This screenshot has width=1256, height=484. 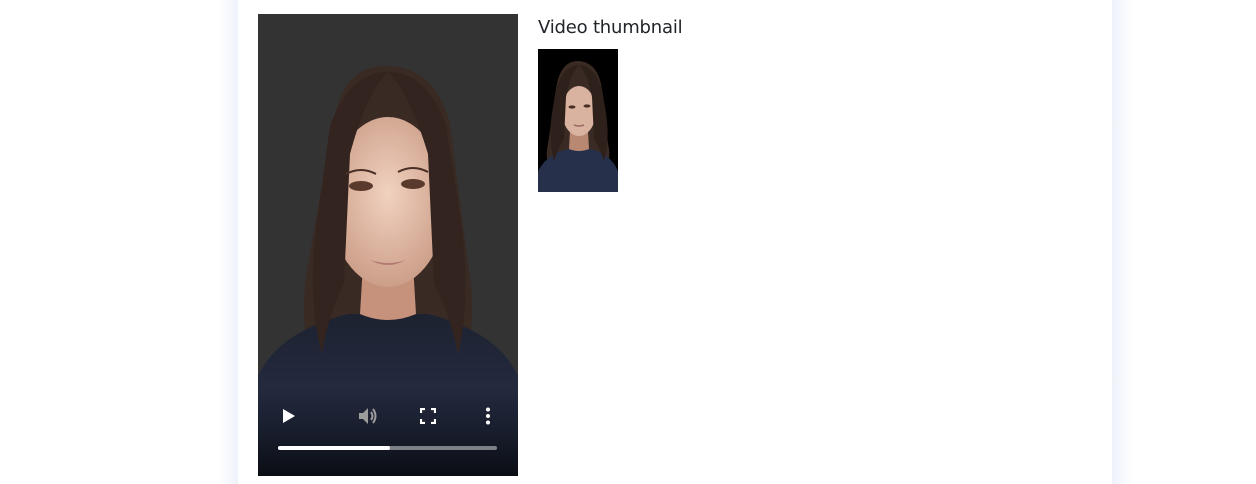 I want to click on thumbnail-title: Video thumbnail, so click(x=610, y=27).